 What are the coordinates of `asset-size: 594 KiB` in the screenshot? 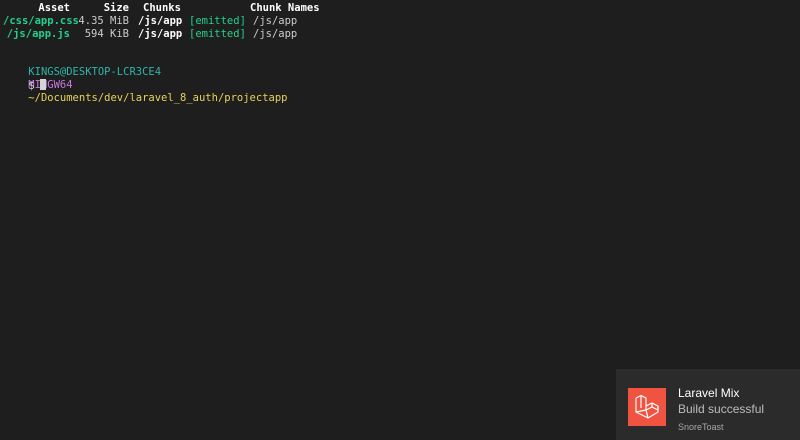 It's located at (106, 34).